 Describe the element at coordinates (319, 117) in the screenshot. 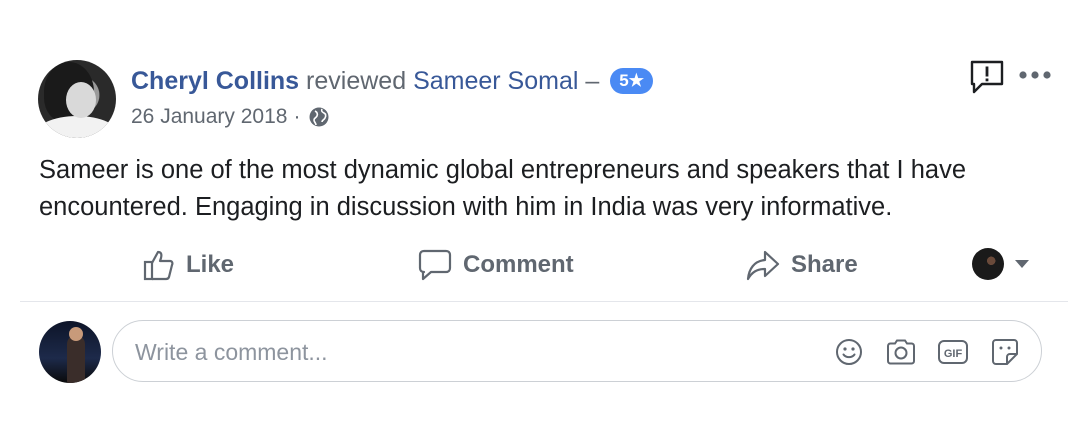

I see `globe-icon` at that location.